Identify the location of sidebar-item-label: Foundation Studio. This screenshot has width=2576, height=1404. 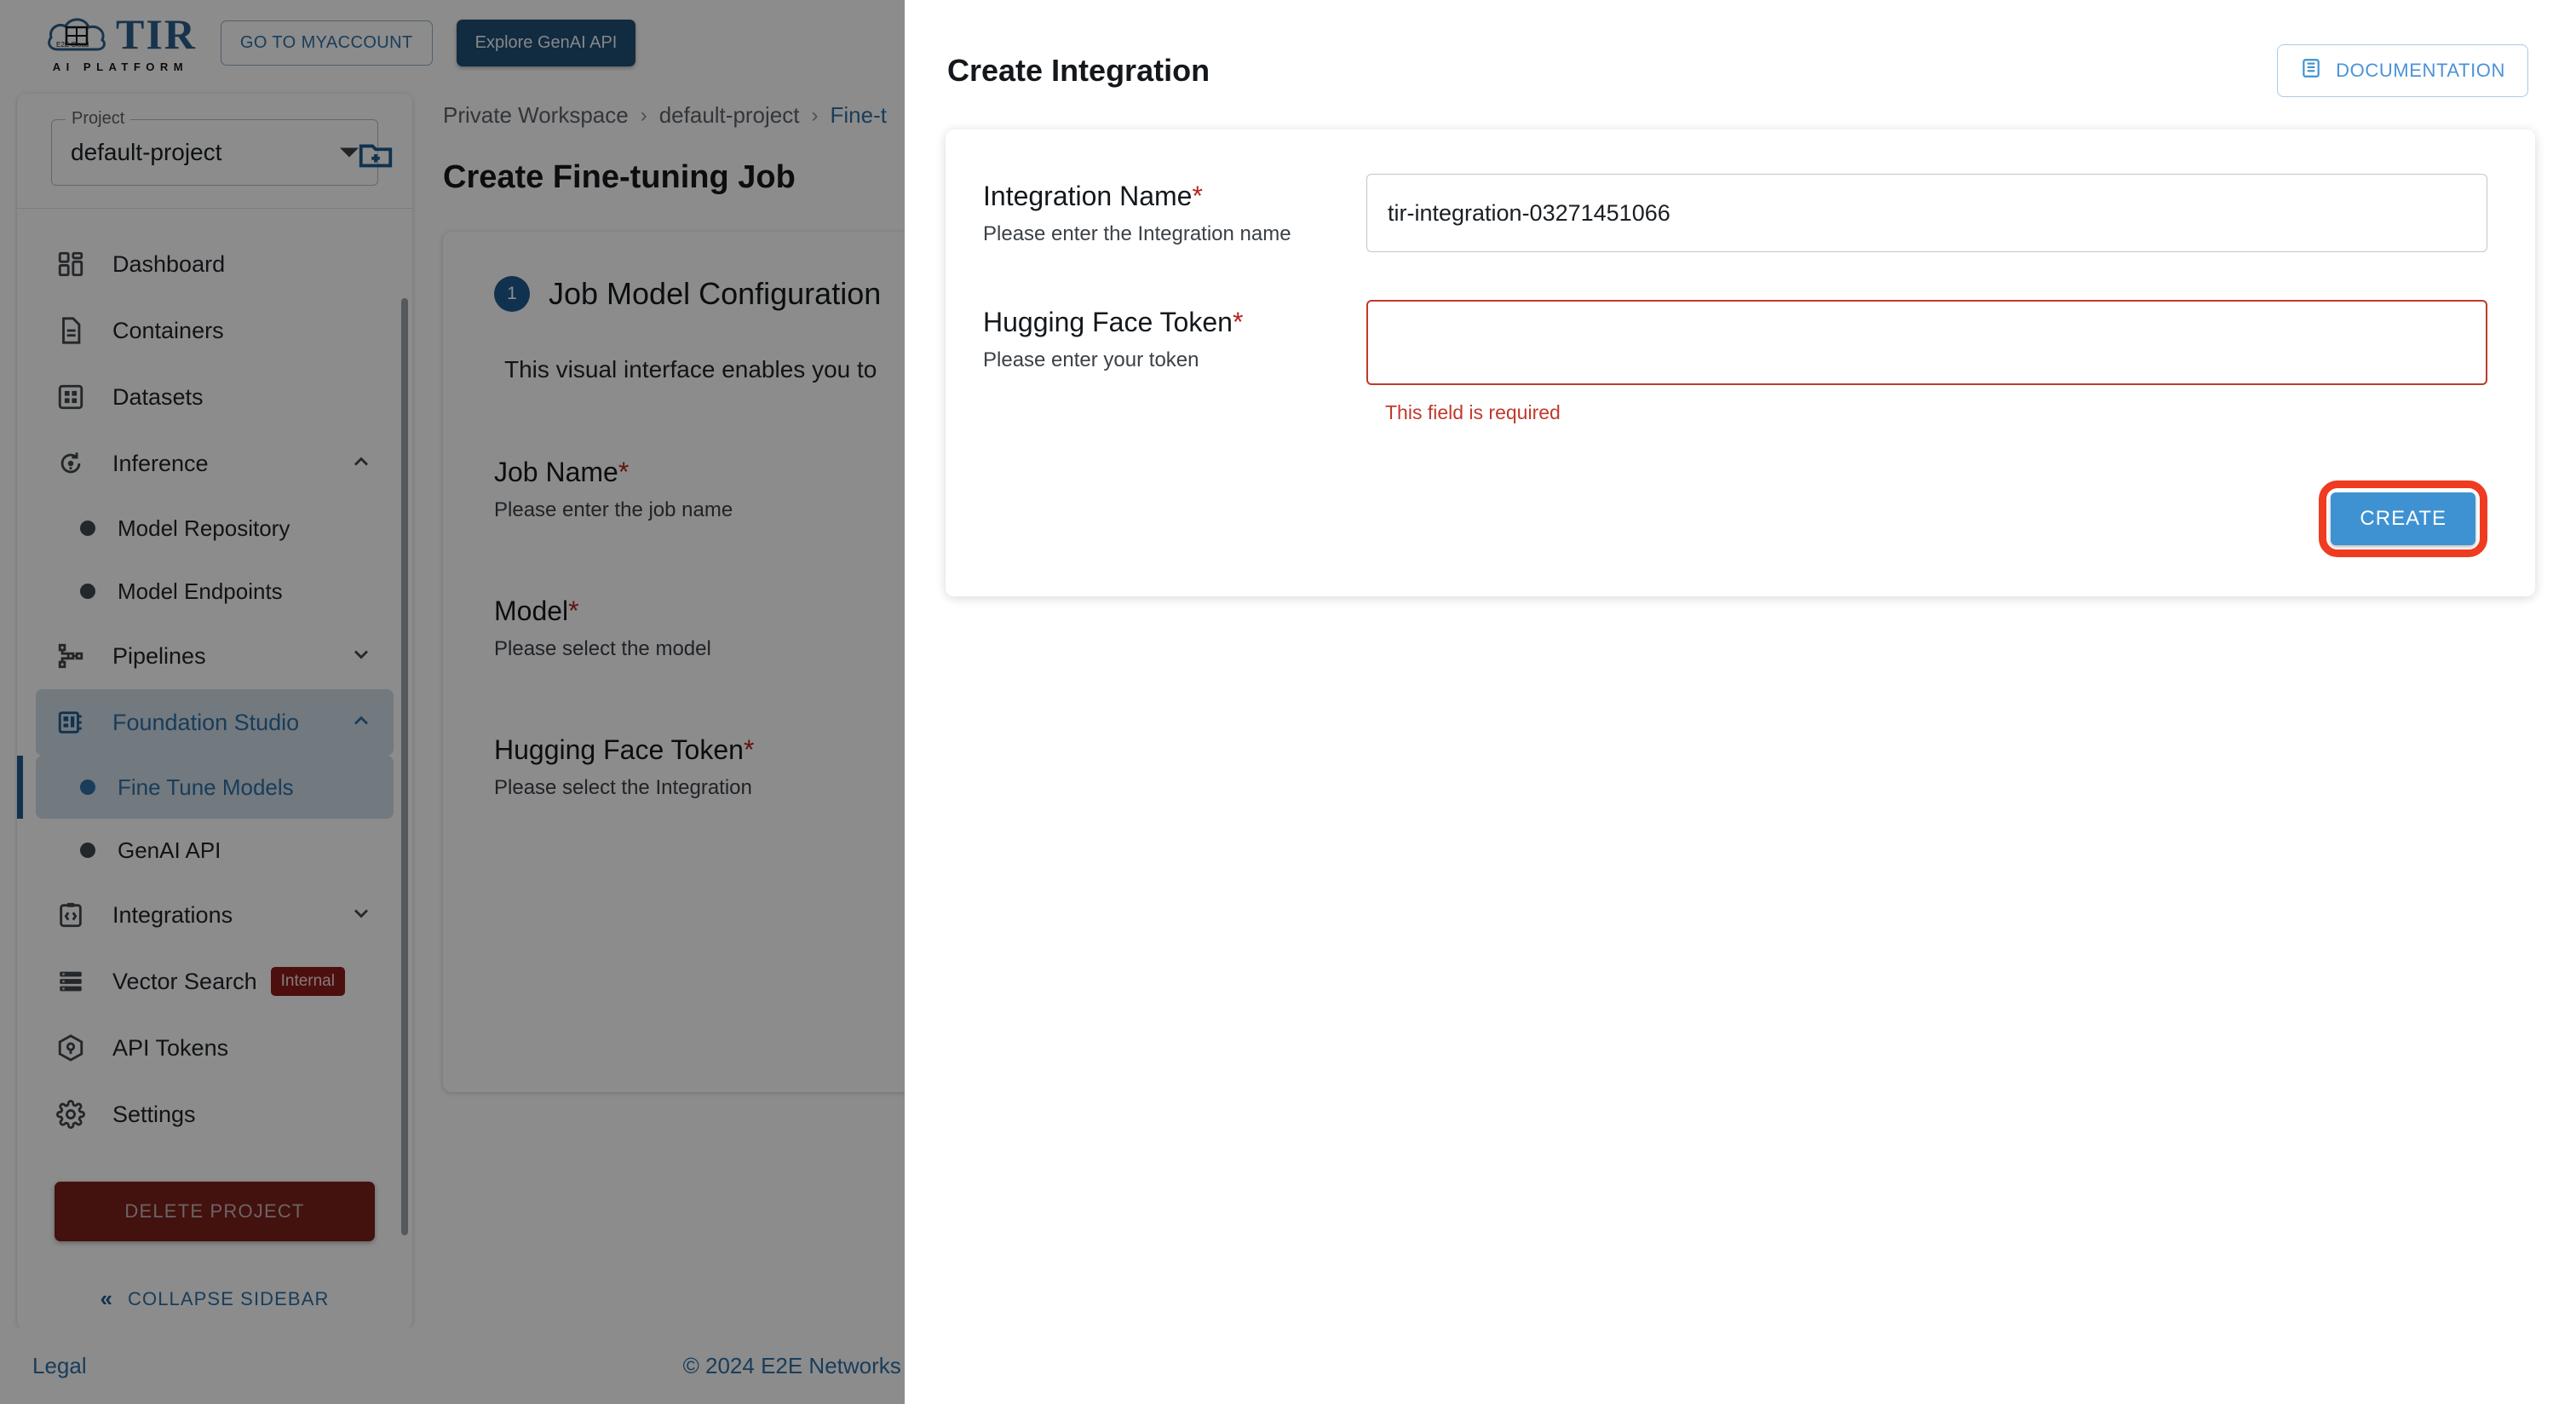
(206, 722).